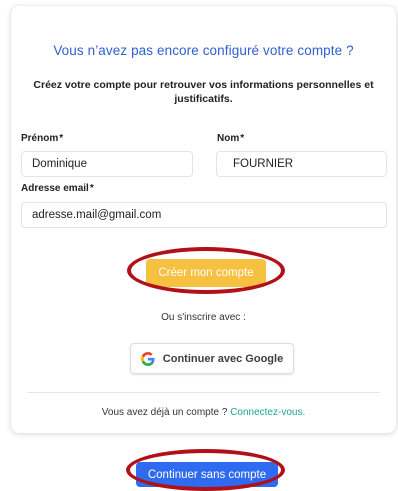  I want to click on google-g-icon, so click(147, 358).